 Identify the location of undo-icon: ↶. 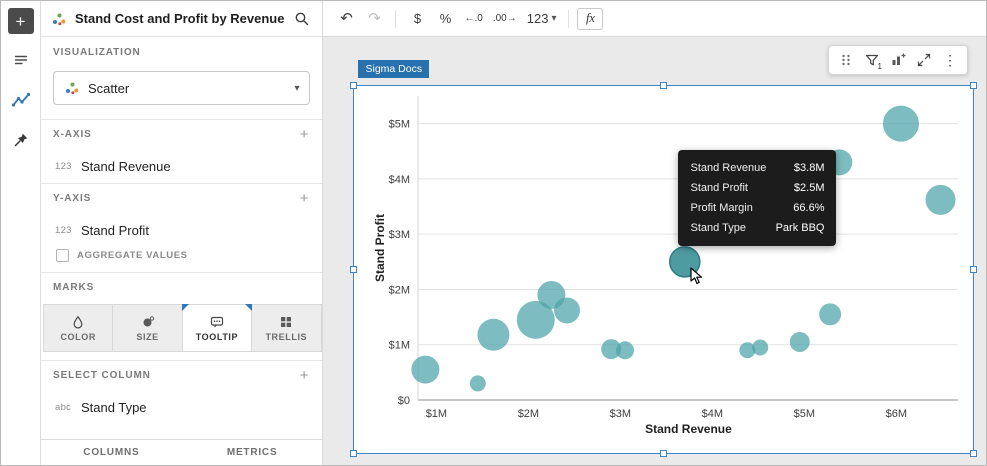
(346, 18).